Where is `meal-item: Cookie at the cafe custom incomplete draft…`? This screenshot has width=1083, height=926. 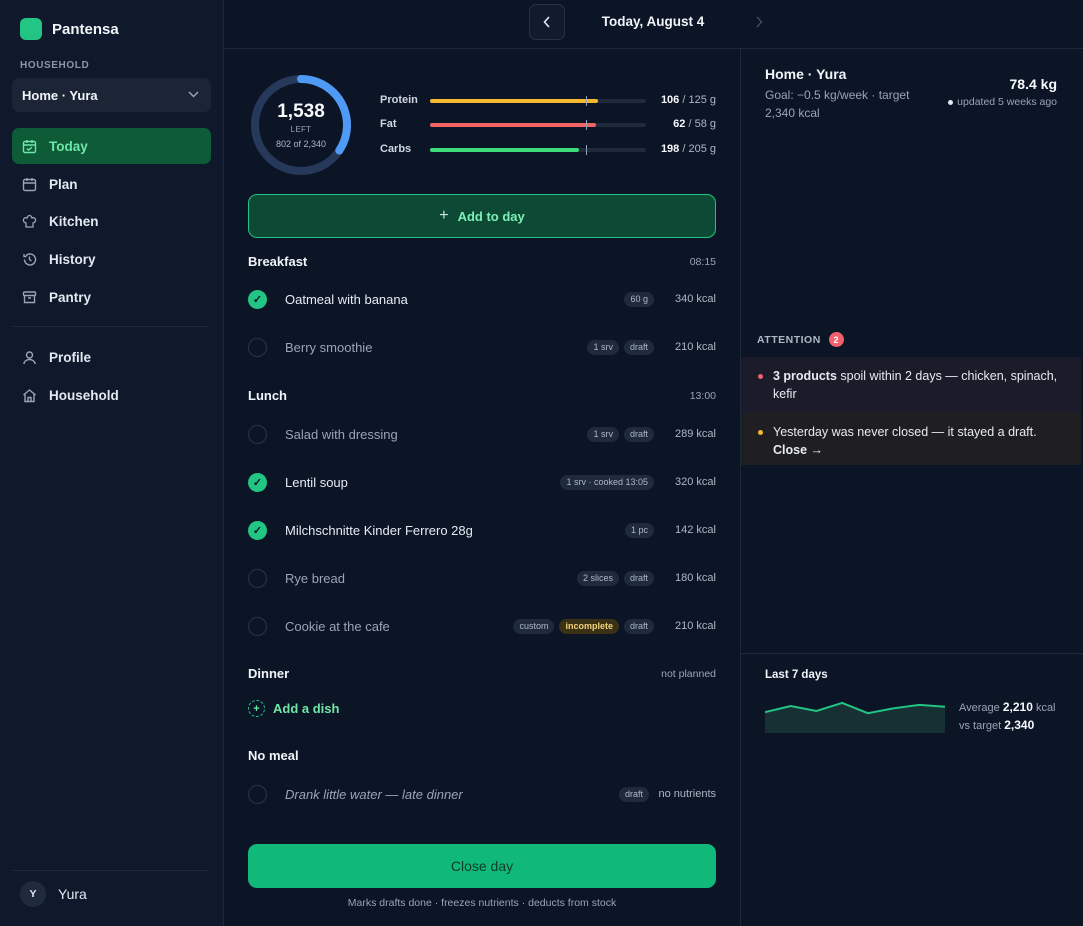
meal-item: Cookie at the cafe custom incomplete draft… is located at coordinates (482, 626).